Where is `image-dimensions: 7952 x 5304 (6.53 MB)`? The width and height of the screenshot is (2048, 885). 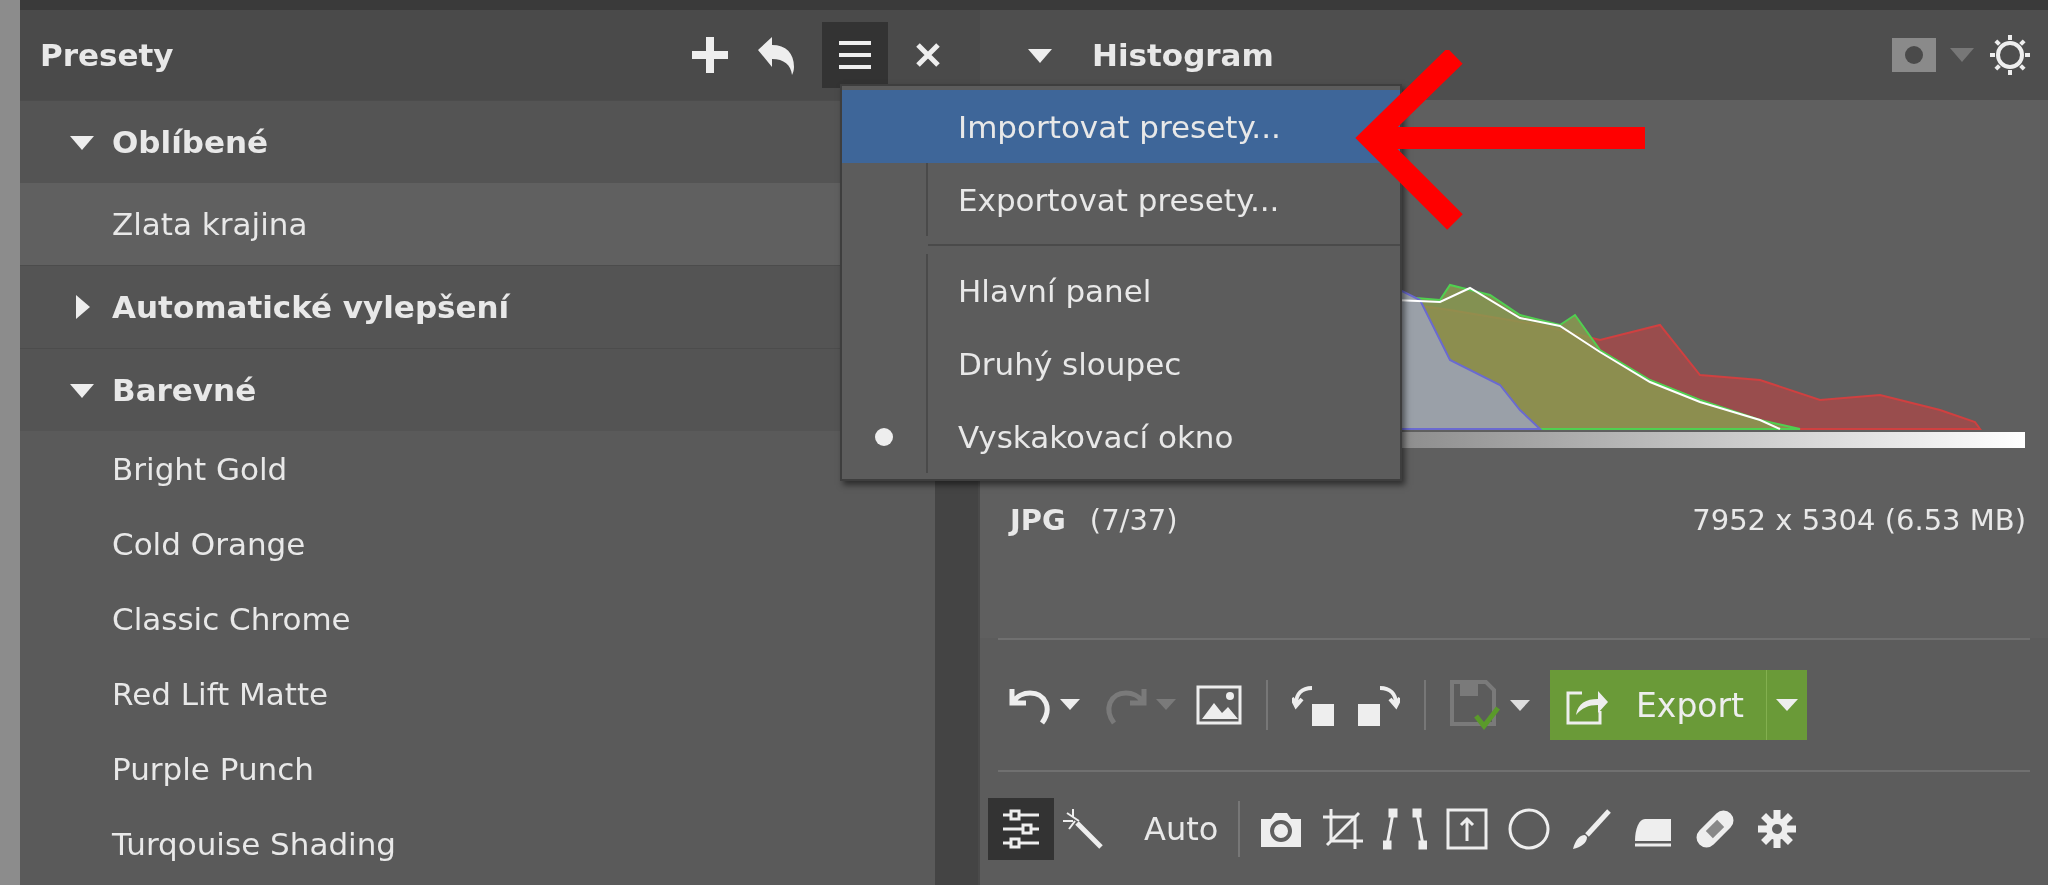 image-dimensions: 7952 x 5304 (6.53 MB) is located at coordinates (1859, 520).